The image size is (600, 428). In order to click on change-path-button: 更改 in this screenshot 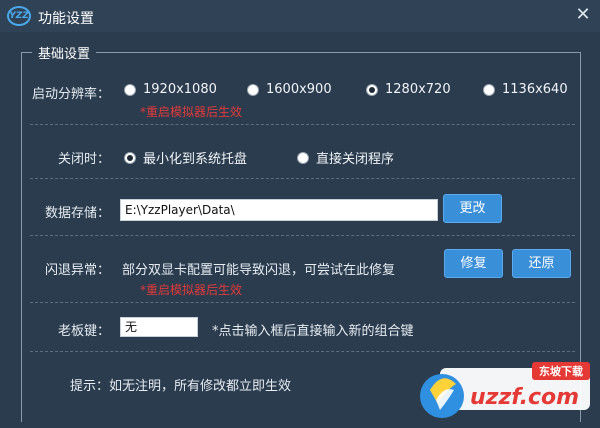, I will do `click(472, 208)`.